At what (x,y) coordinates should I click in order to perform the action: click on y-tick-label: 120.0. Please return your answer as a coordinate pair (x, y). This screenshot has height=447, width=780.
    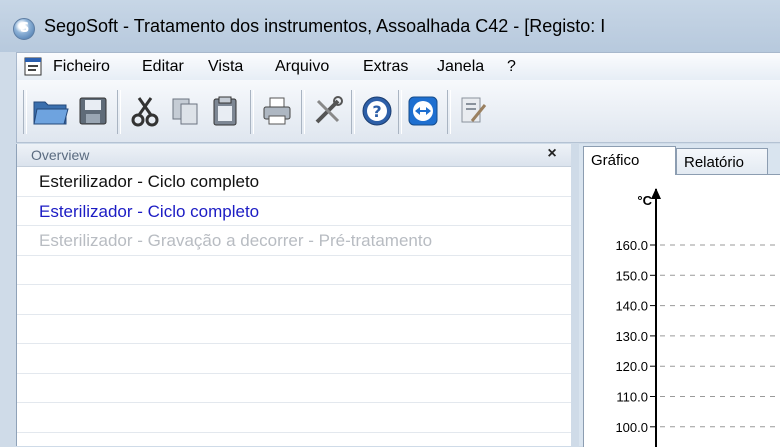
    Looking at the image, I should click on (631, 366).